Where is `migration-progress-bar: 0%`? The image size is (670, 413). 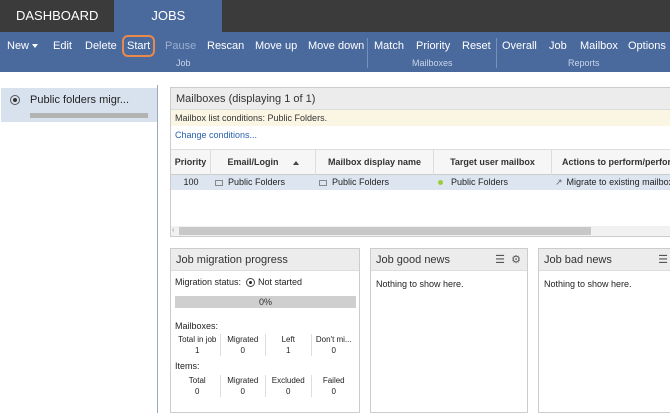
migration-progress-bar: 0% is located at coordinates (265, 302).